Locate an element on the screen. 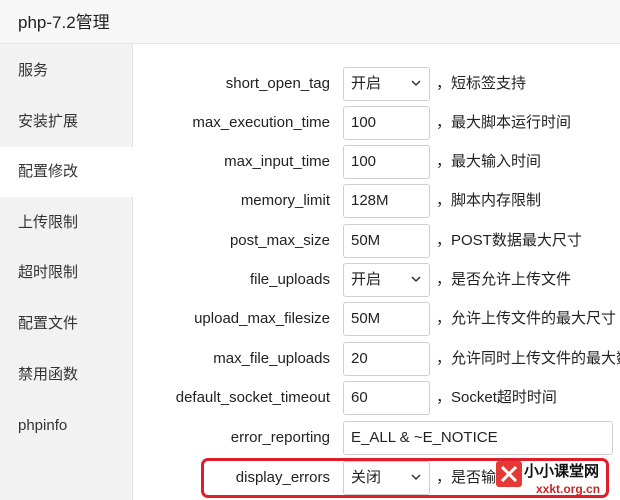  sidebar-item-timeout-limit: 超时限制 is located at coordinates (66, 273).